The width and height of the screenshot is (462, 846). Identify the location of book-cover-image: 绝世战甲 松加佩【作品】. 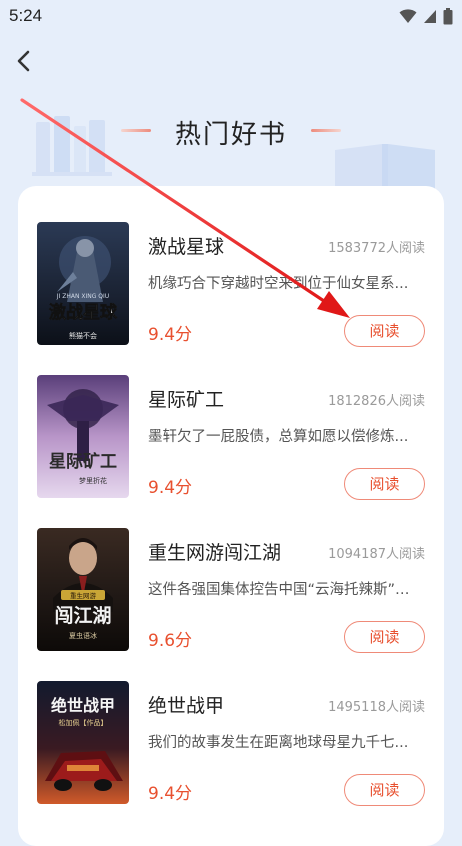
(83, 742).